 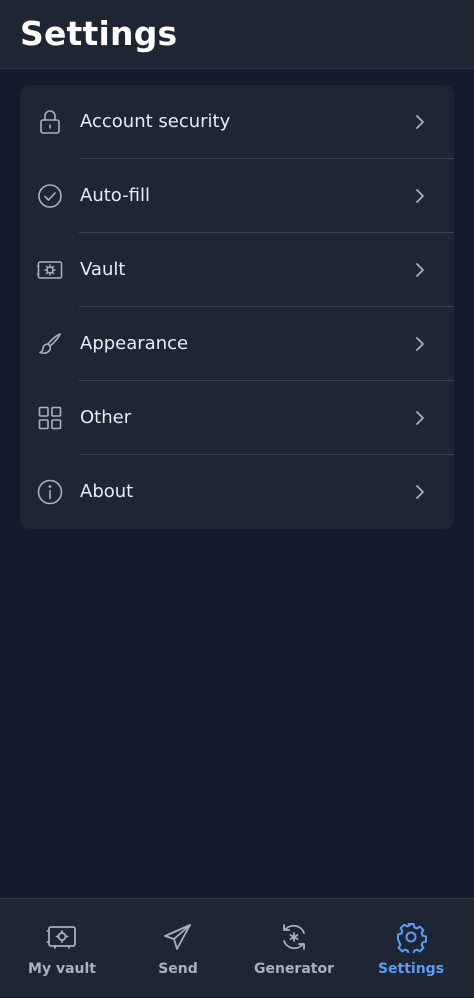 What do you see at coordinates (294, 937) in the screenshot?
I see `generator-refresh-icon` at bounding box center [294, 937].